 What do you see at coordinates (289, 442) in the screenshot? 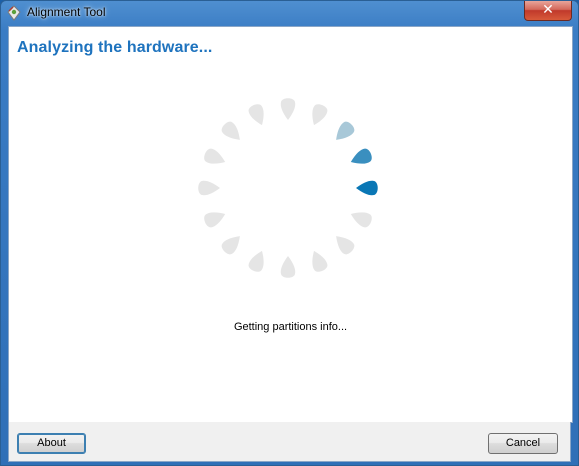
I see `footer-bar: About Cancel` at bounding box center [289, 442].